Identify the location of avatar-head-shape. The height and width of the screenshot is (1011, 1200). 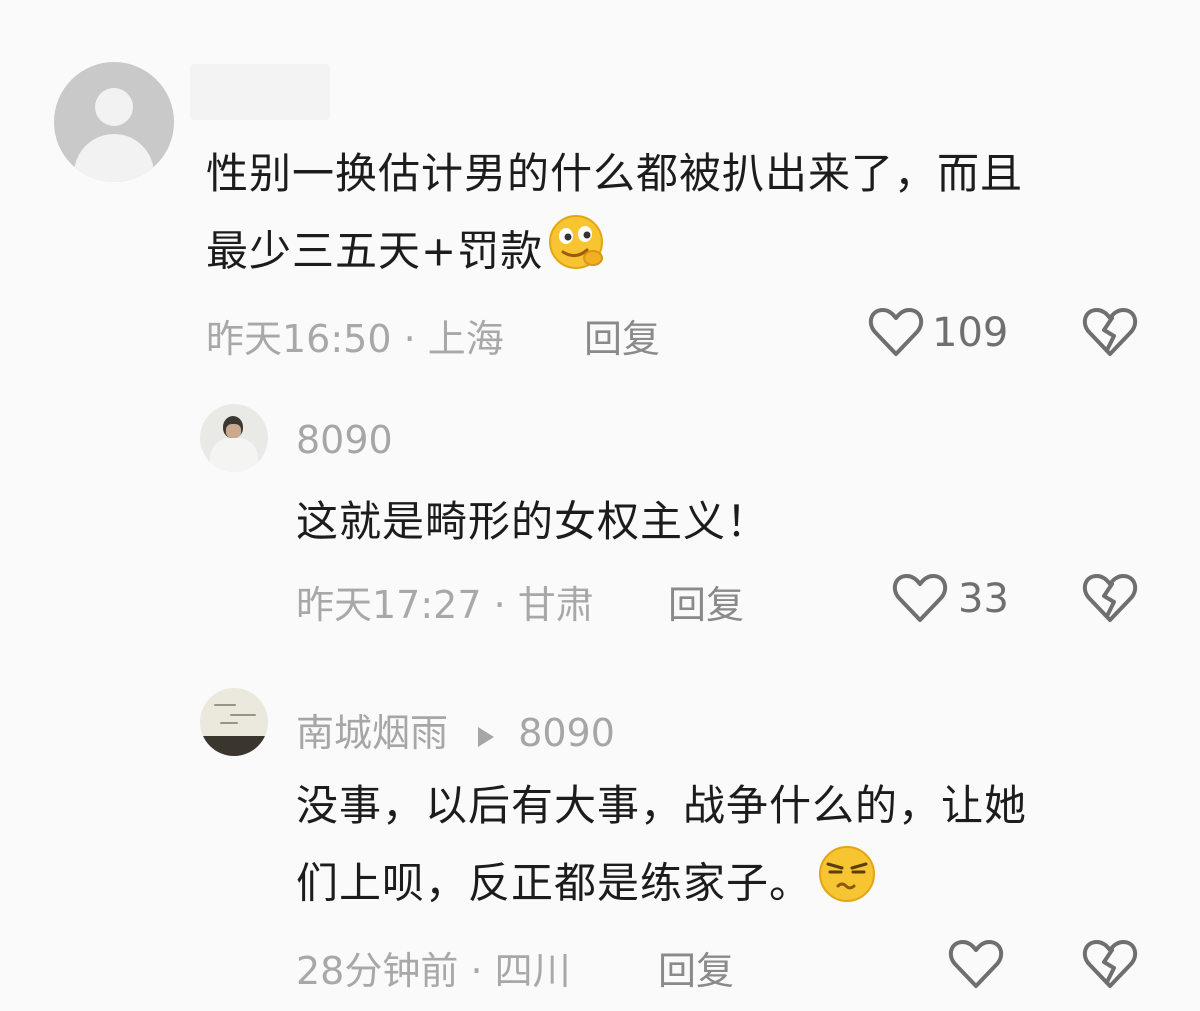
(114, 107).